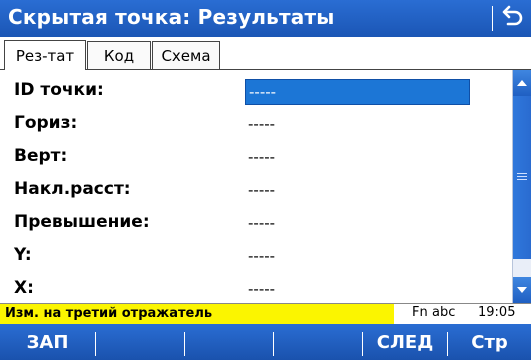 This screenshot has width=531, height=360. I want to click on tab-label: Рез-тат, so click(45, 55).